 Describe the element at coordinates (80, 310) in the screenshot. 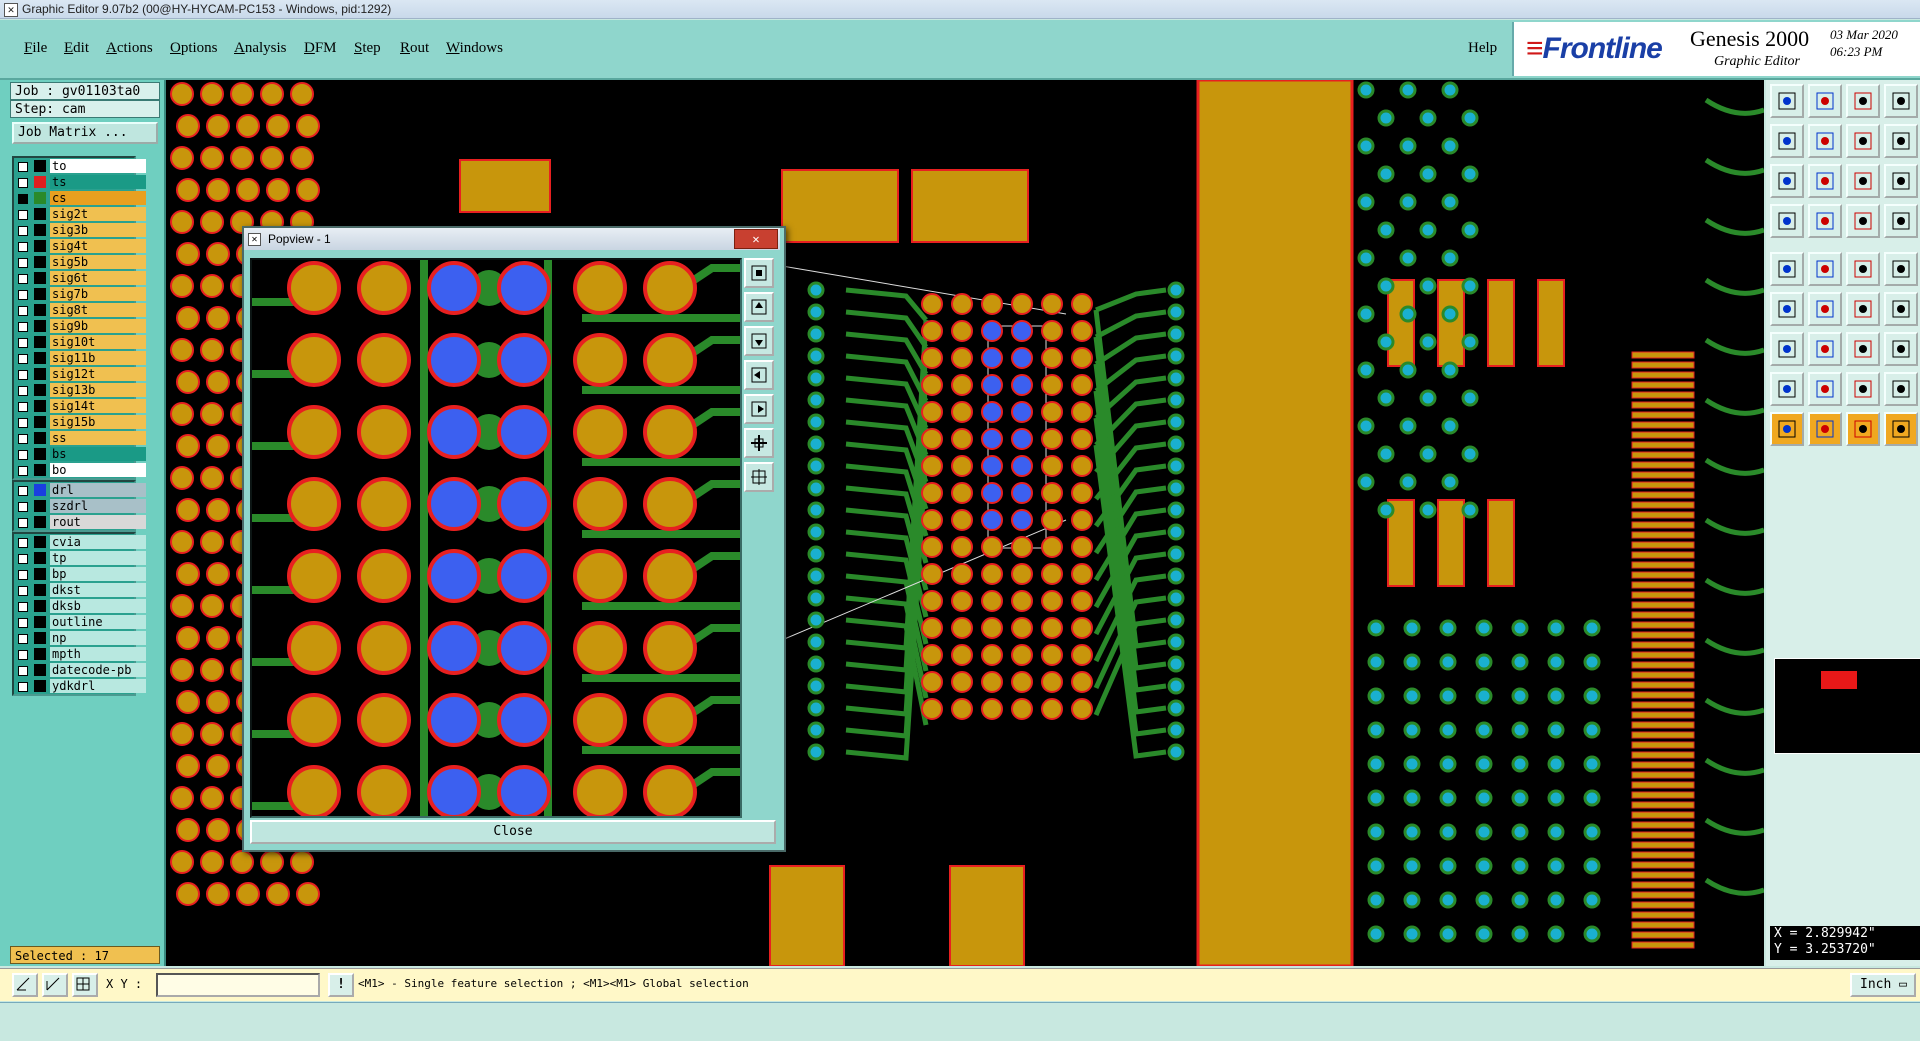

I see `layer-row-sig8t: sig8t` at that location.